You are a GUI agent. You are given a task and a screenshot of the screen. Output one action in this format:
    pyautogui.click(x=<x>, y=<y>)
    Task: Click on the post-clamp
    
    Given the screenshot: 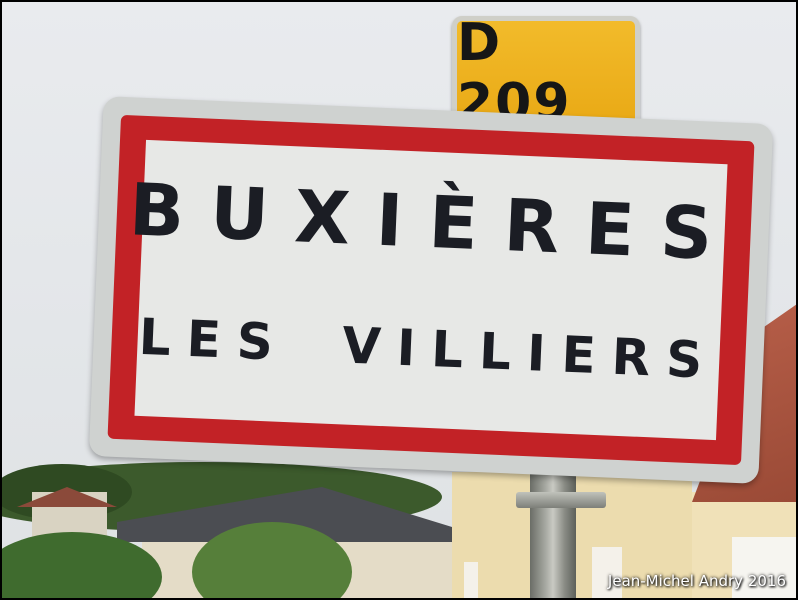 What is the action you would take?
    pyautogui.click(x=561, y=500)
    